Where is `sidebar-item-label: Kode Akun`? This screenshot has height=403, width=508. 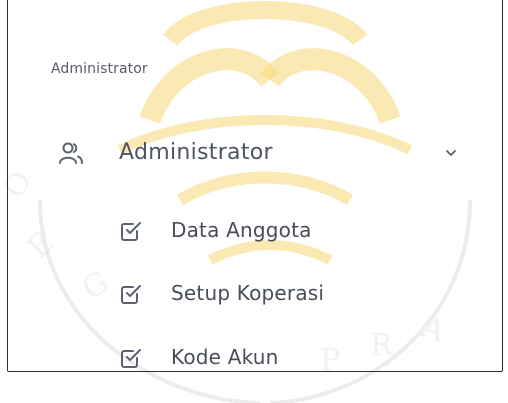 sidebar-item-label: Kode Akun is located at coordinates (225, 357).